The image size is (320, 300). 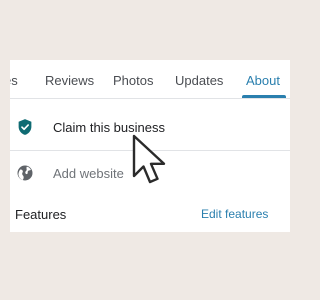 What do you see at coordinates (25, 127) in the screenshot?
I see `verified-shield-icon` at bounding box center [25, 127].